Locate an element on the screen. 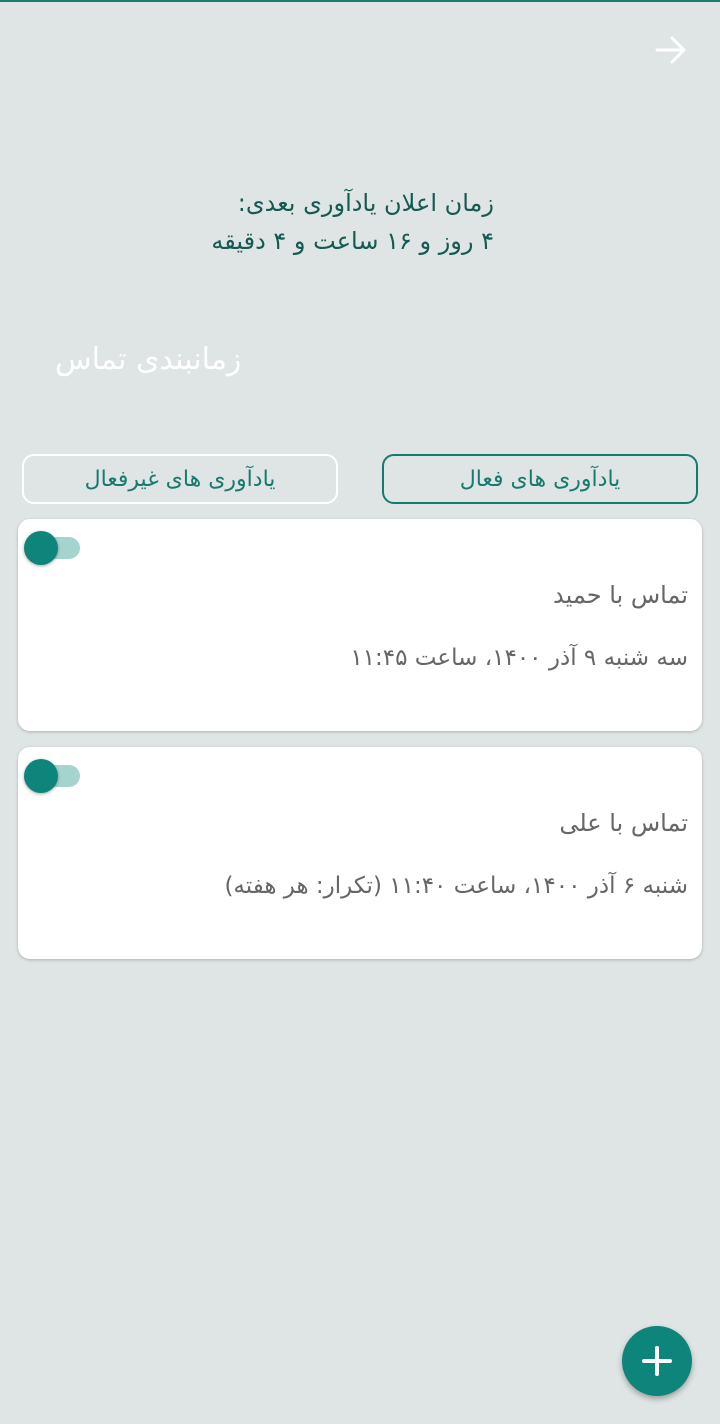  back-button is located at coordinates (671, 50).